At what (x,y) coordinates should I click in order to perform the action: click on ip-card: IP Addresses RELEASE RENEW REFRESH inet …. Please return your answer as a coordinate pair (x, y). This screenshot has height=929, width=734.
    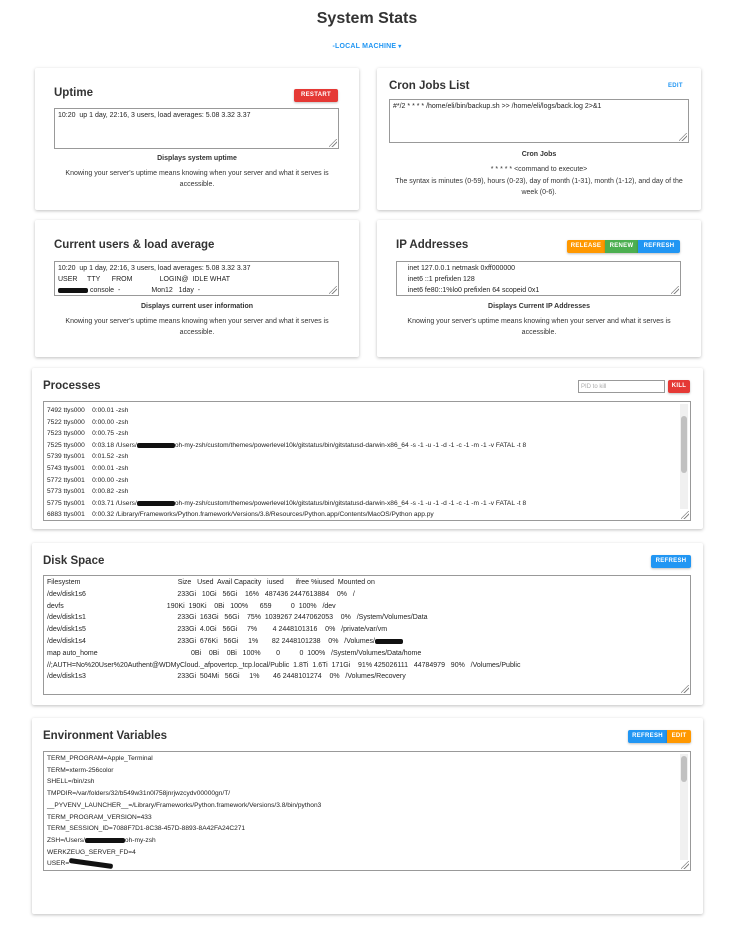
    Looking at the image, I should click on (539, 288).